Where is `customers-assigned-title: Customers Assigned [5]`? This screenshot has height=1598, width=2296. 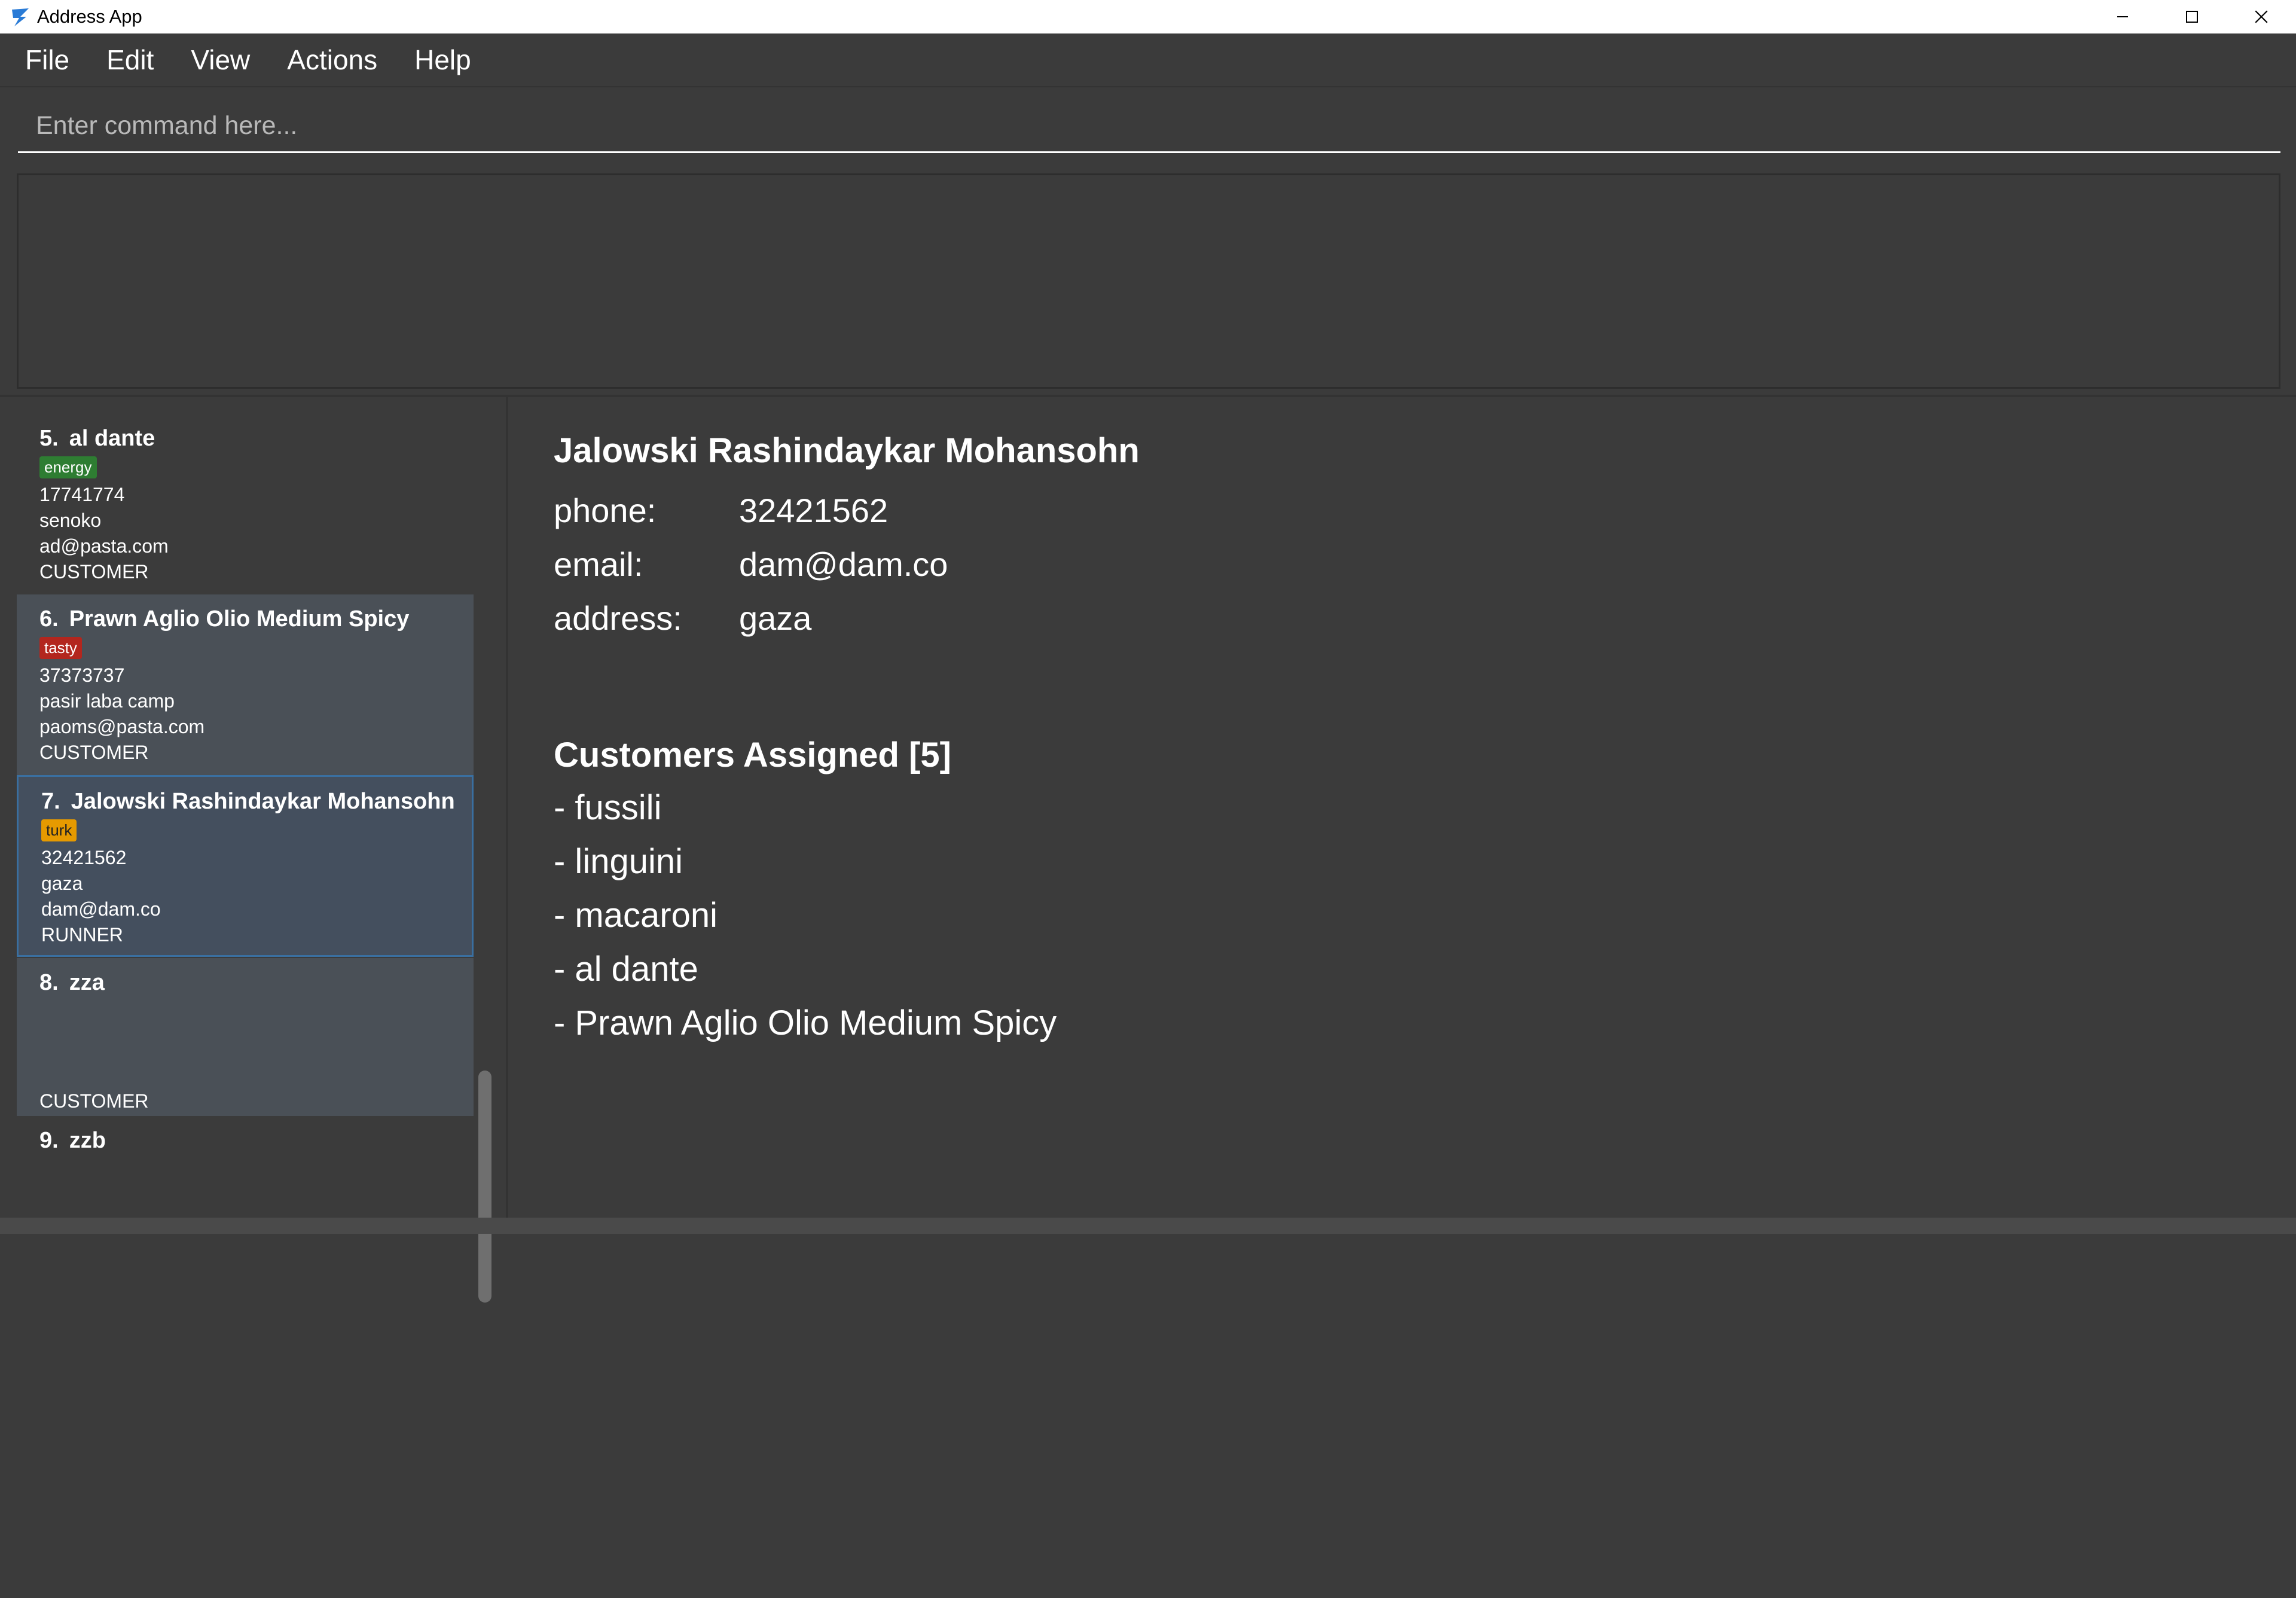 customers-assigned-title: Customers Assigned [5] is located at coordinates (752, 755).